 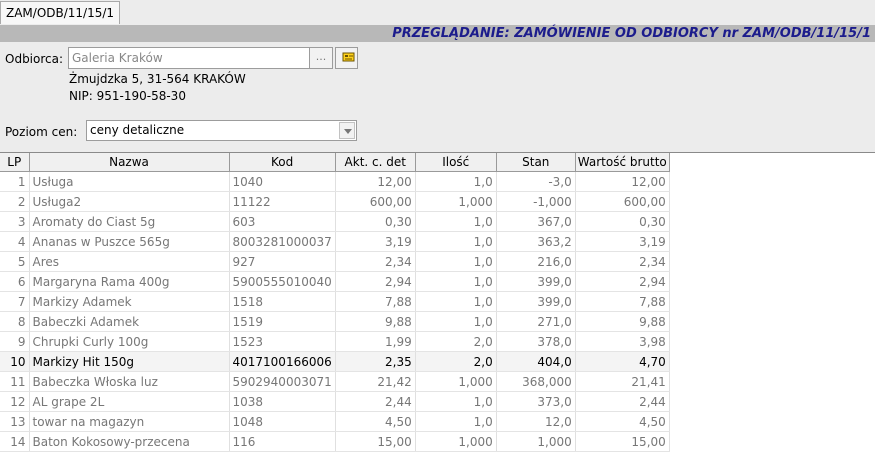 I want to click on tab-label: ZAM/ODB/11/15/1, so click(x=60, y=13).